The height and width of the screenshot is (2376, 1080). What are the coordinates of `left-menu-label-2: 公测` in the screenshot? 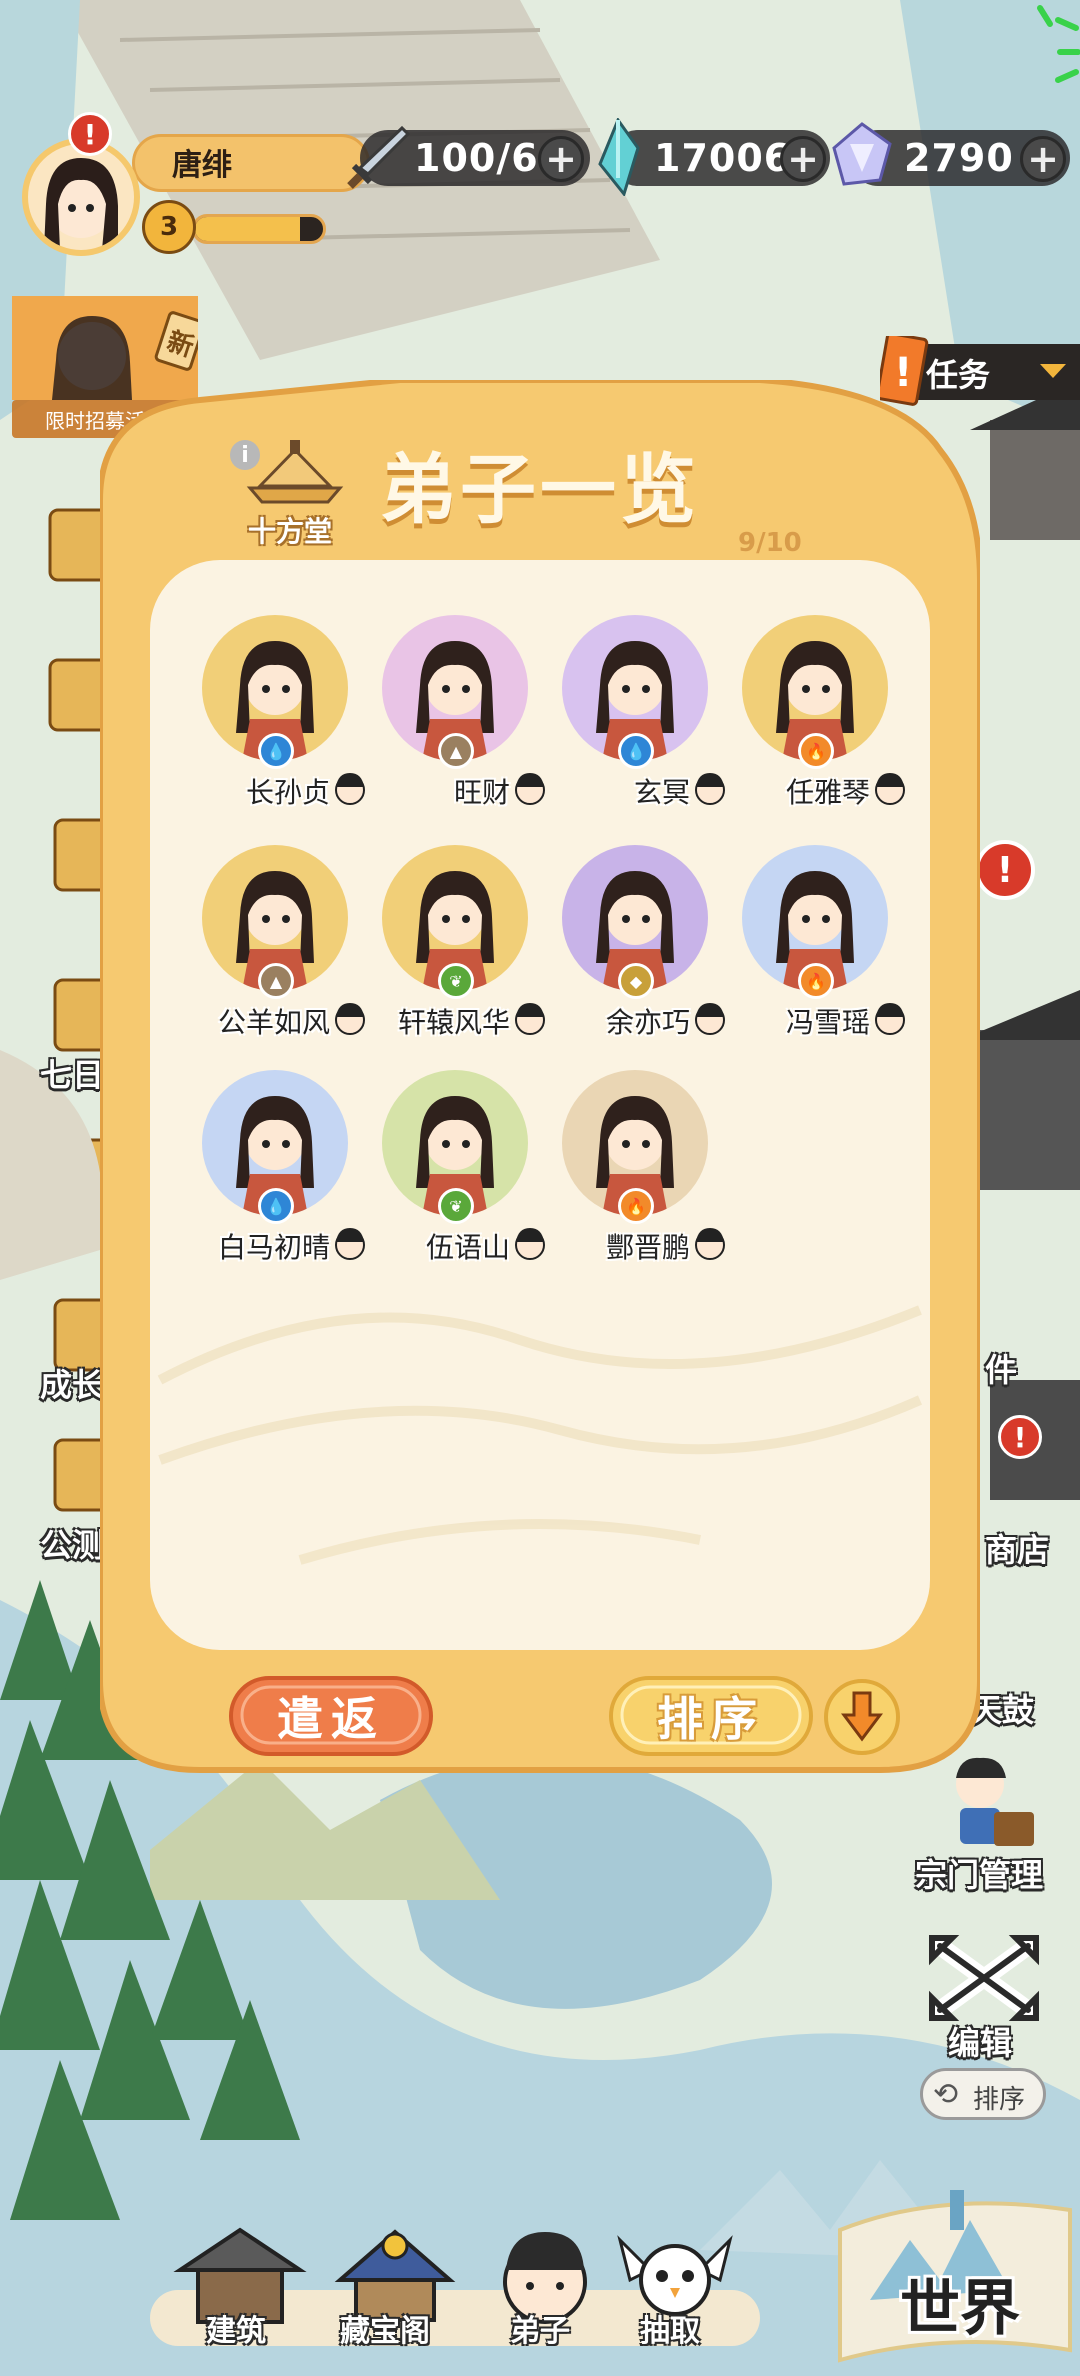 It's located at (72, 1543).